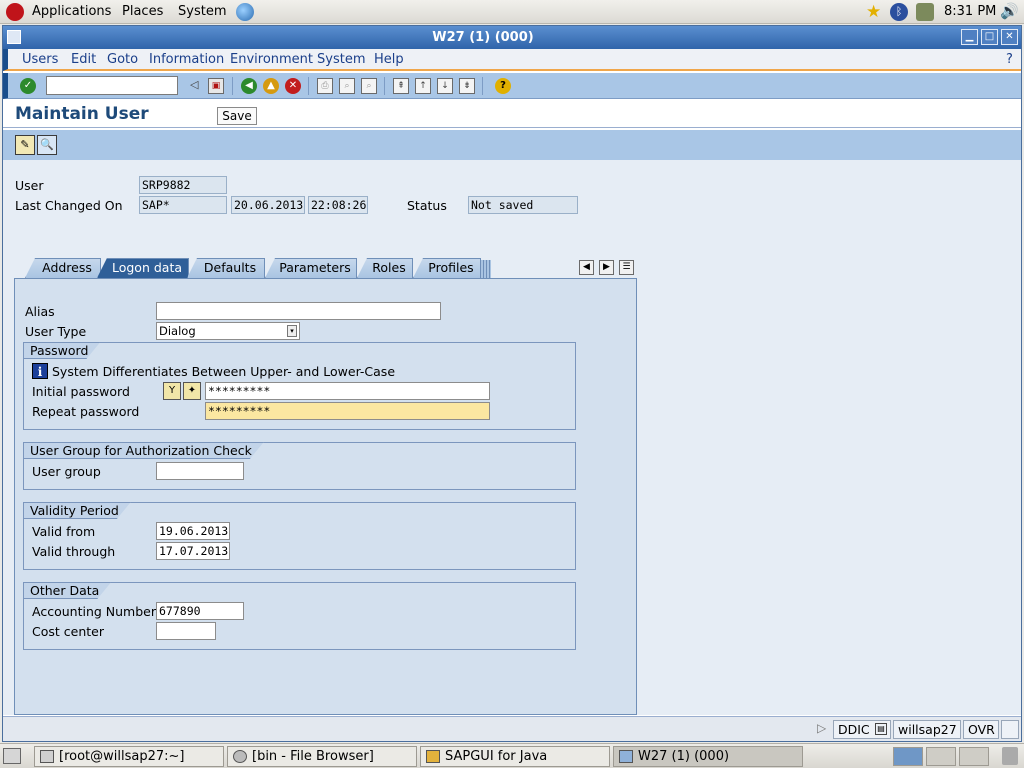 Image resolution: width=1024 pixels, height=768 pixels. Describe the element at coordinates (969, 37) in the screenshot. I see `minimize-icon: ▁` at that location.